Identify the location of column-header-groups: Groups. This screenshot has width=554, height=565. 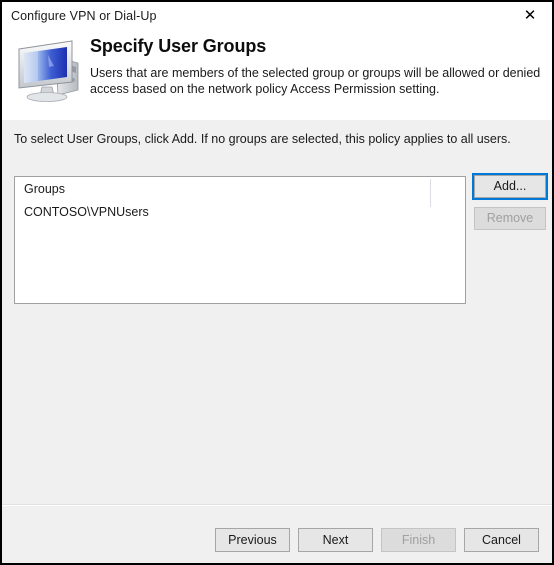
(44, 189).